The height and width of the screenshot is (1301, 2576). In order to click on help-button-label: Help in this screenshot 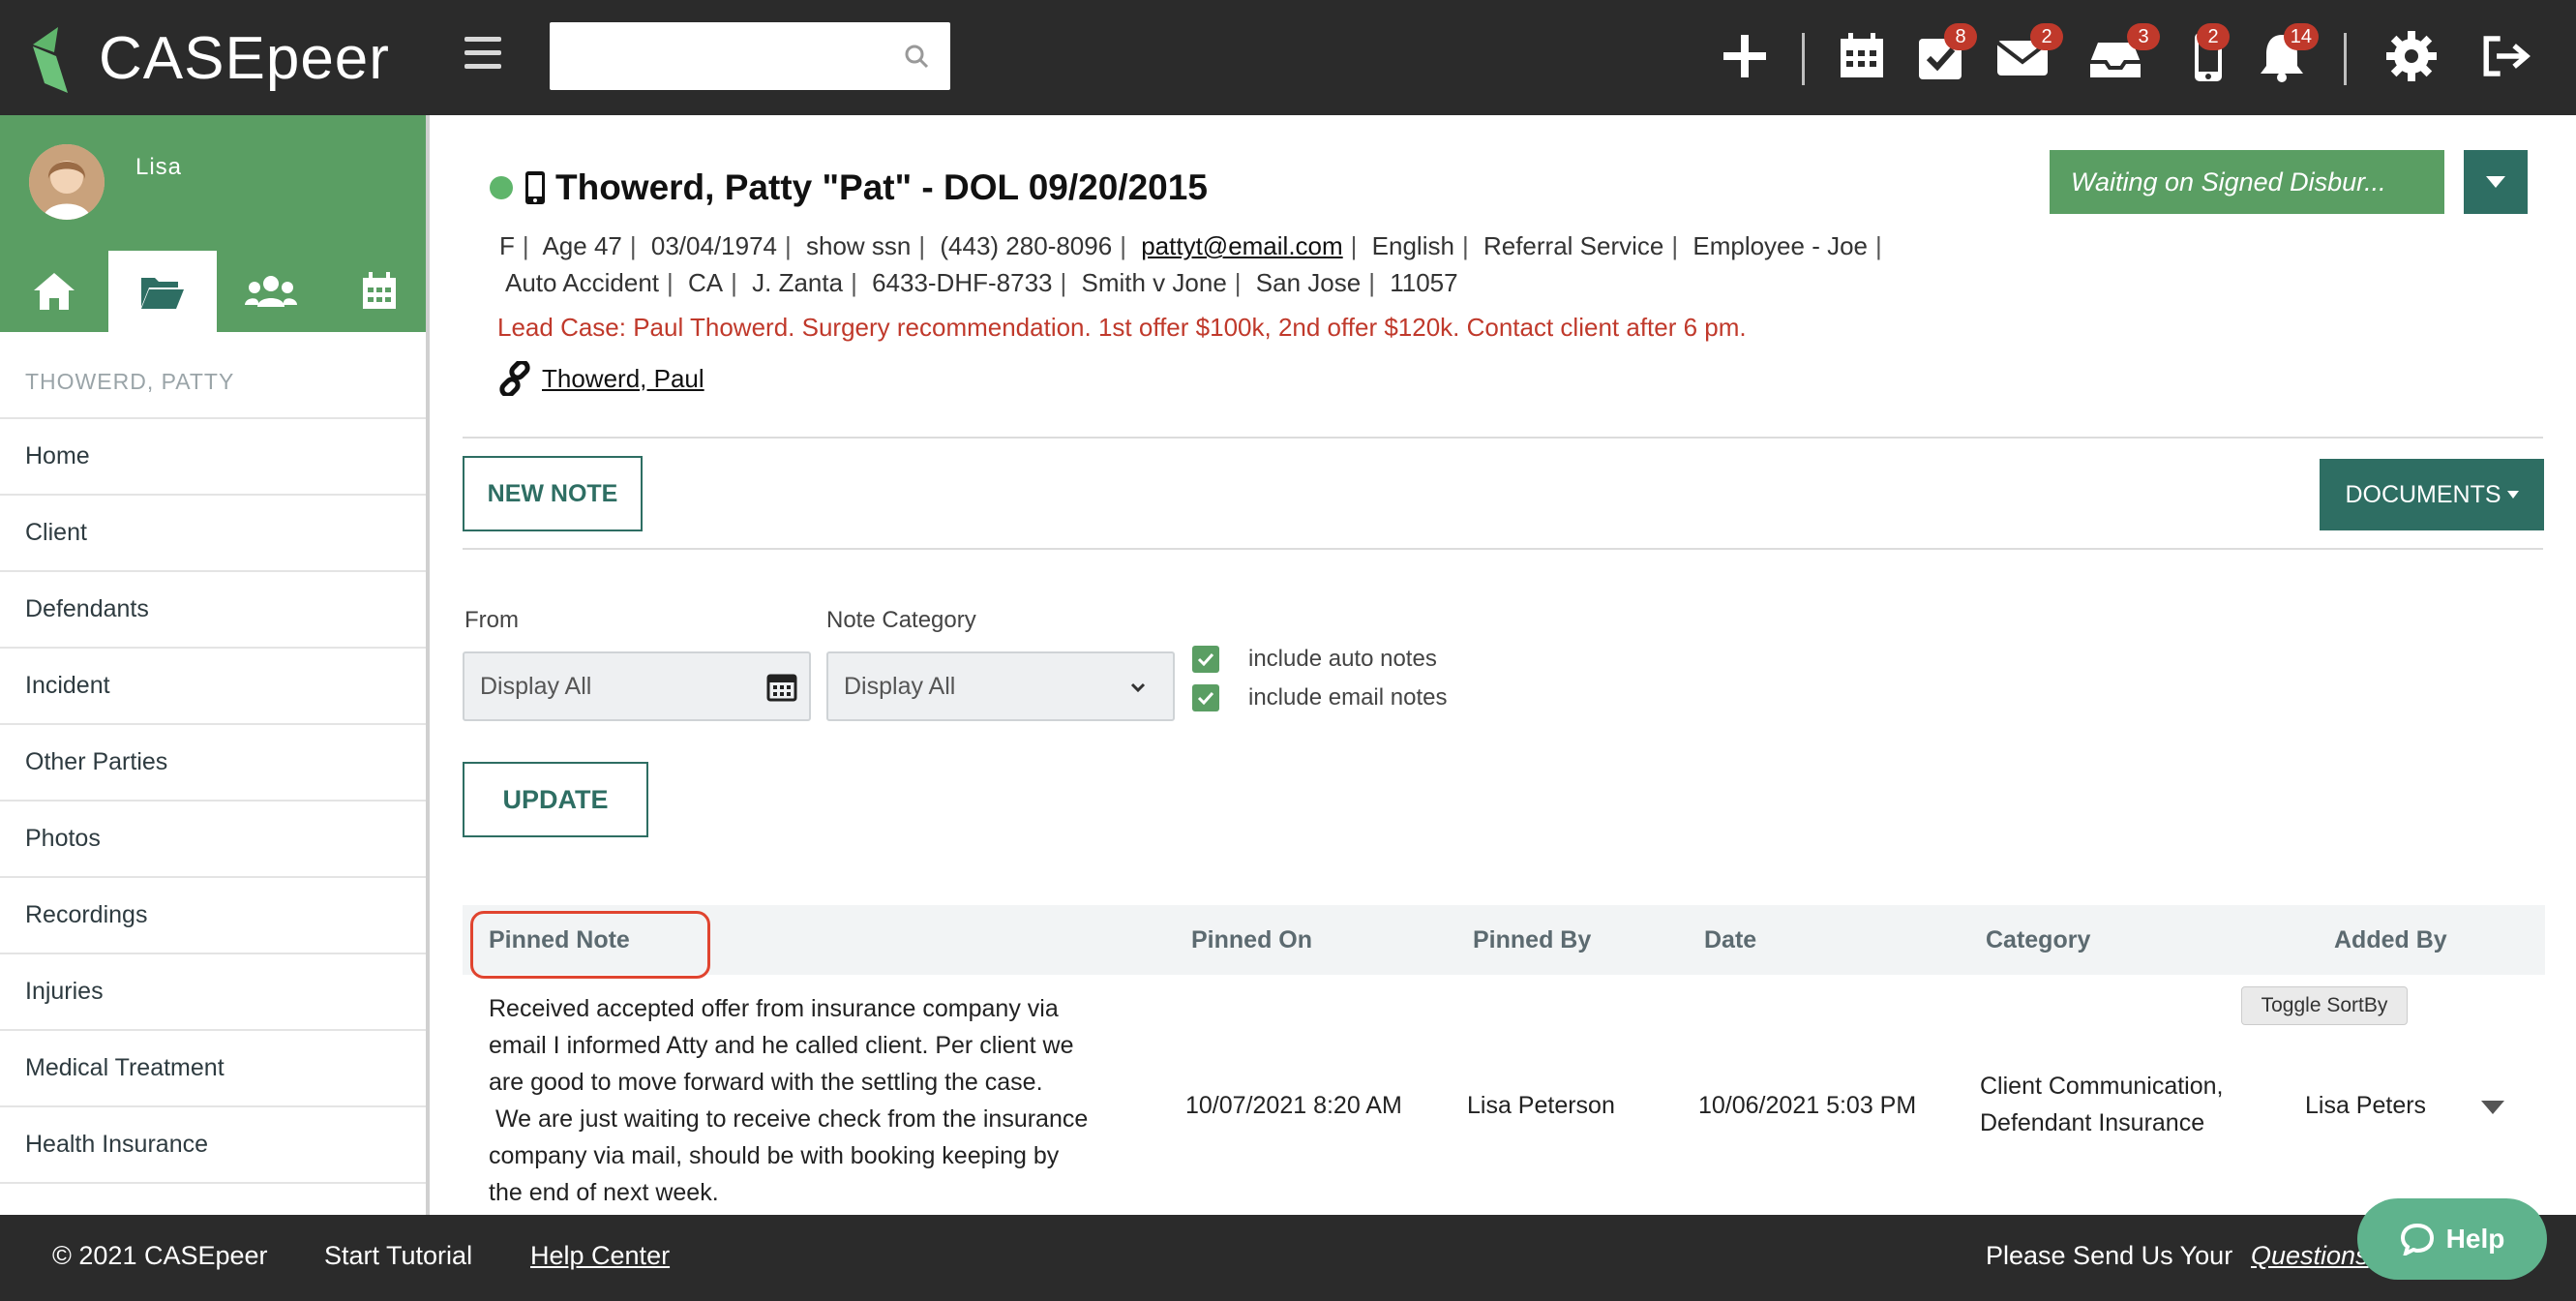, I will do `click(2475, 1239)`.